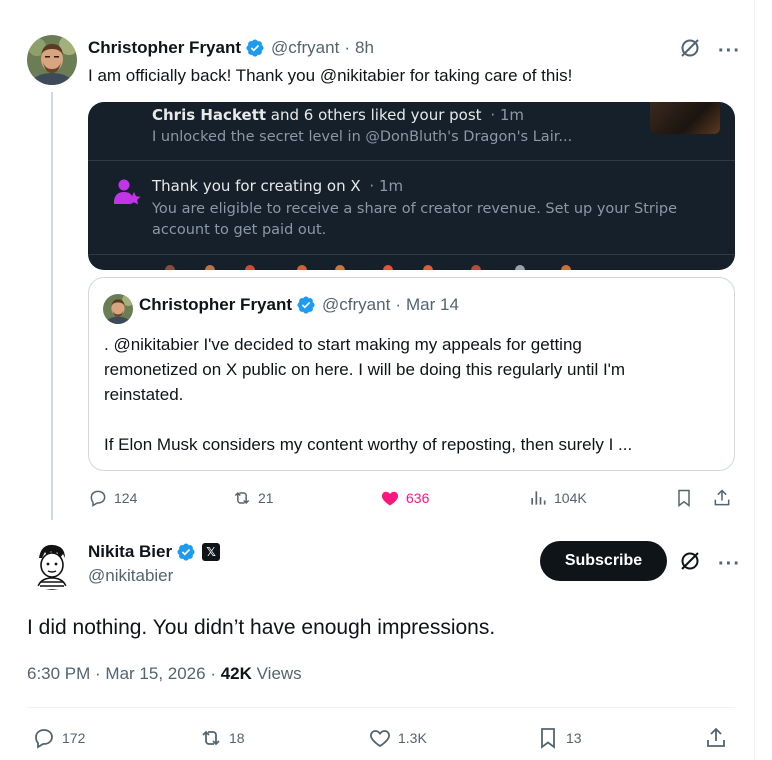 The width and height of the screenshot is (772, 760). Describe the element at coordinates (279, 673) in the screenshot. I see `views-label: Views` at that location.